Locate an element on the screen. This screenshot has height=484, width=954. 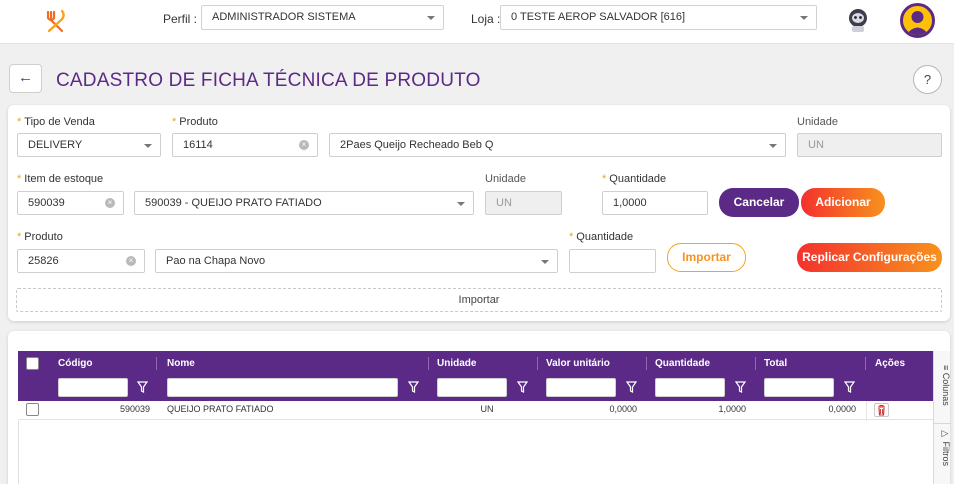
grid-body is located at coordinates (475, 452).